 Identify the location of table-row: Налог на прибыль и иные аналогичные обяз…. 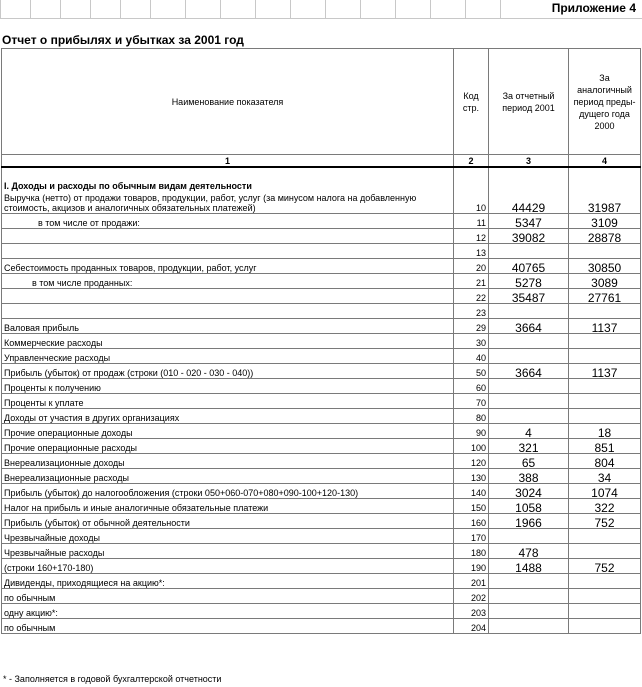
(321, 505).